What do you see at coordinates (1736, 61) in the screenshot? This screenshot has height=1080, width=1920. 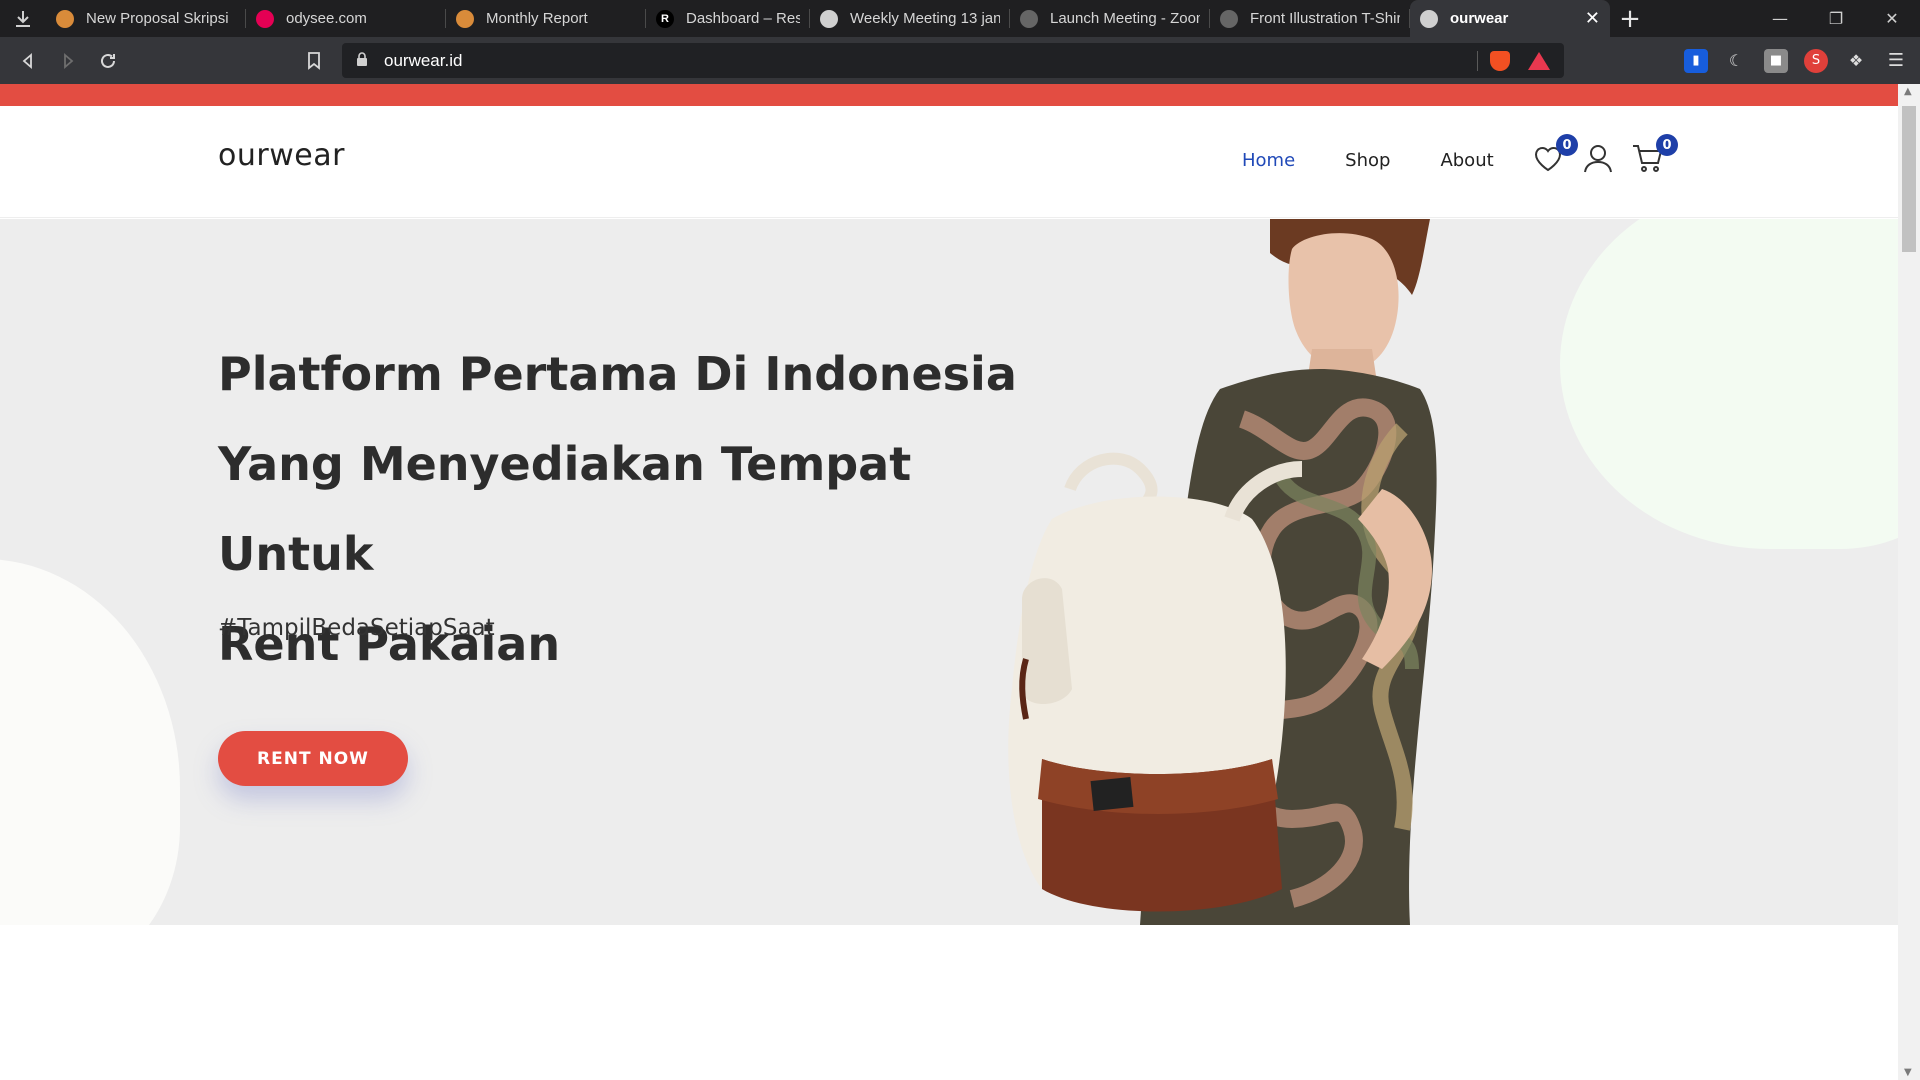 I see `extension-moon-icon: ☾` at bounding box center [1736, 61].